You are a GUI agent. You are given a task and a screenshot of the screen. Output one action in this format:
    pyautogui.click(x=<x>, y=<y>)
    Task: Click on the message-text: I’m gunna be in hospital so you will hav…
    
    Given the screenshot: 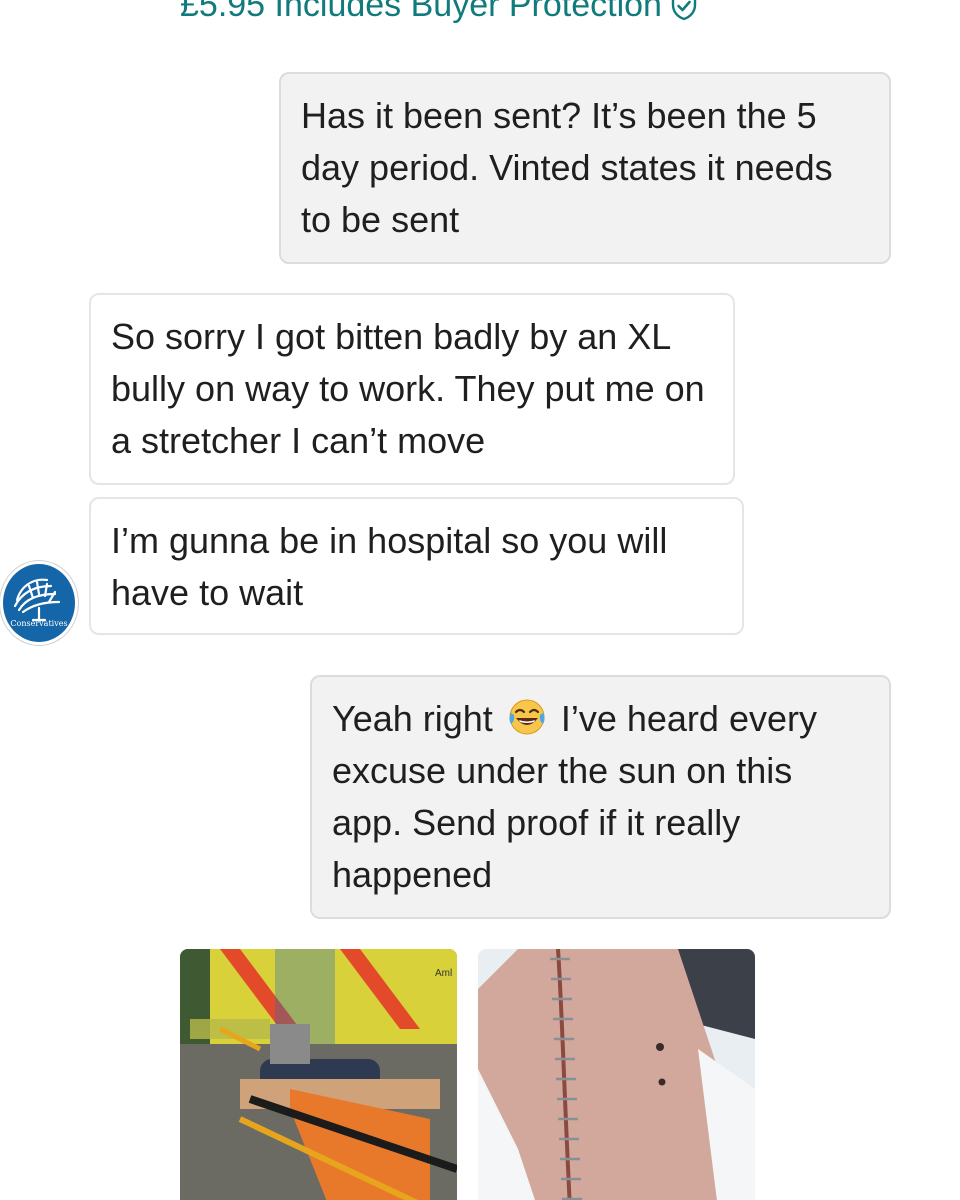 What is the action you would take?
    pyautogui.click(x=389, y=566)
    